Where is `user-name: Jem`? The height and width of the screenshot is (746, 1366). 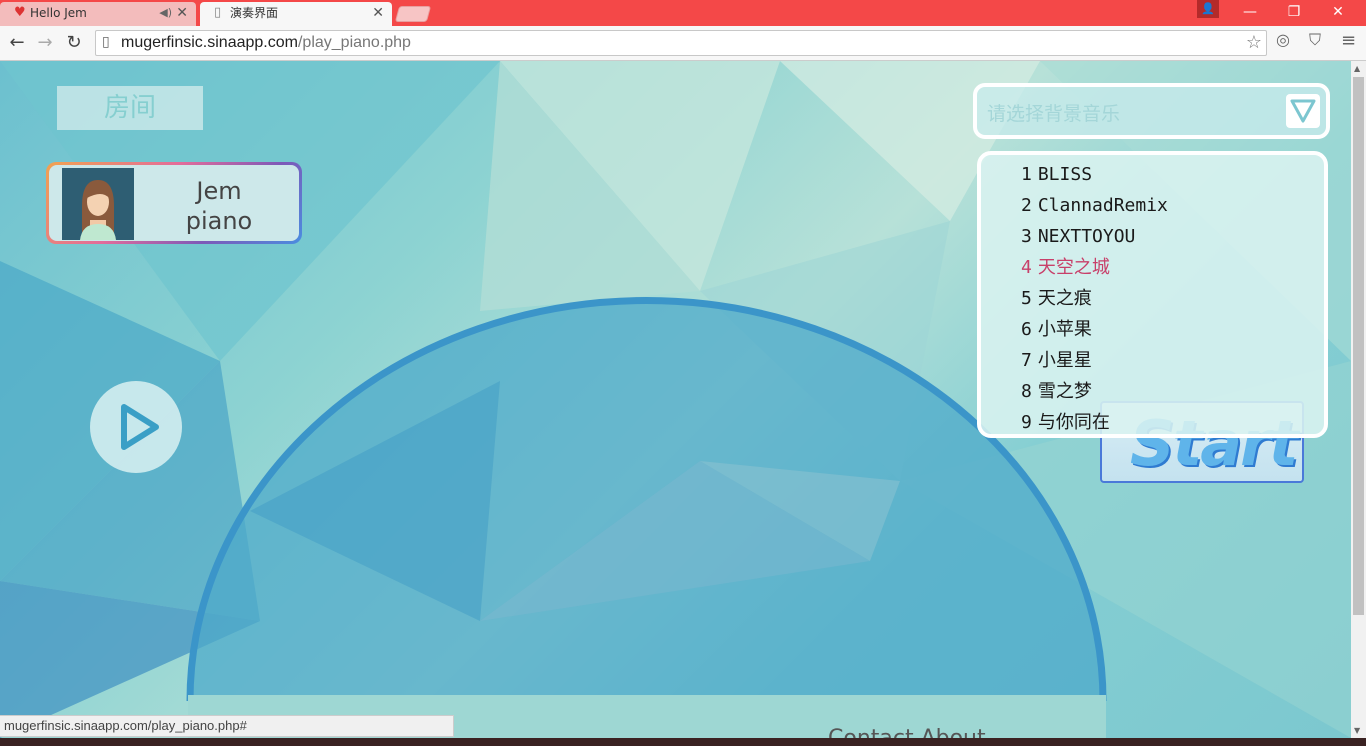 user-name: Jem is located at coordinates (219, 191).